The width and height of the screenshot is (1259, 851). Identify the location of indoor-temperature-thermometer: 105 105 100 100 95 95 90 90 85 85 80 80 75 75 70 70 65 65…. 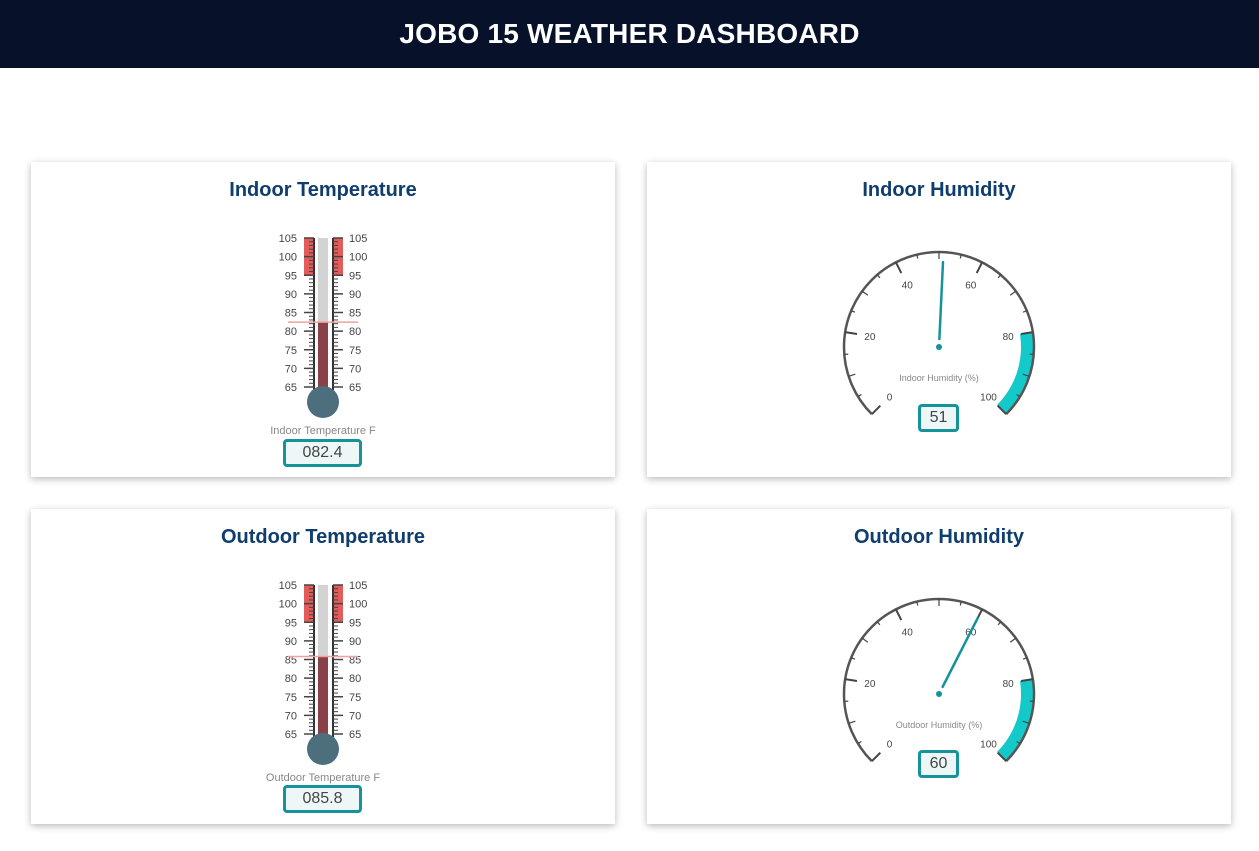
(323, 335).